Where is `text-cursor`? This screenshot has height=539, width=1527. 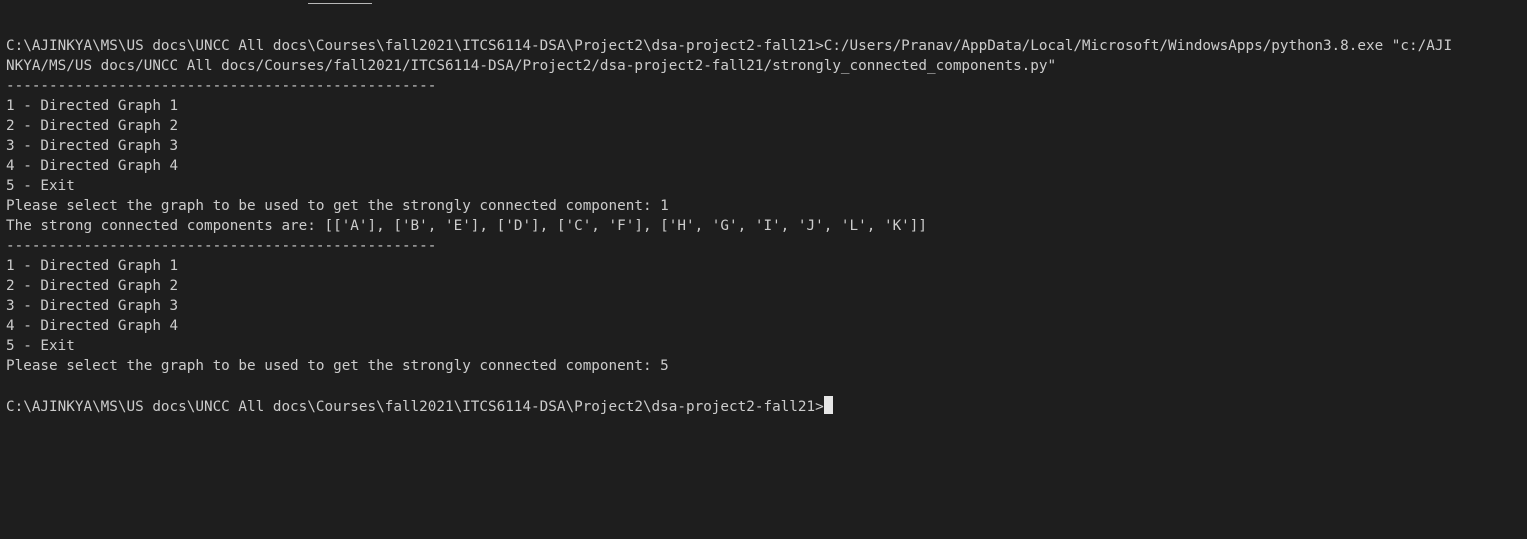
text-cursor is located at coordinates (828, 405).